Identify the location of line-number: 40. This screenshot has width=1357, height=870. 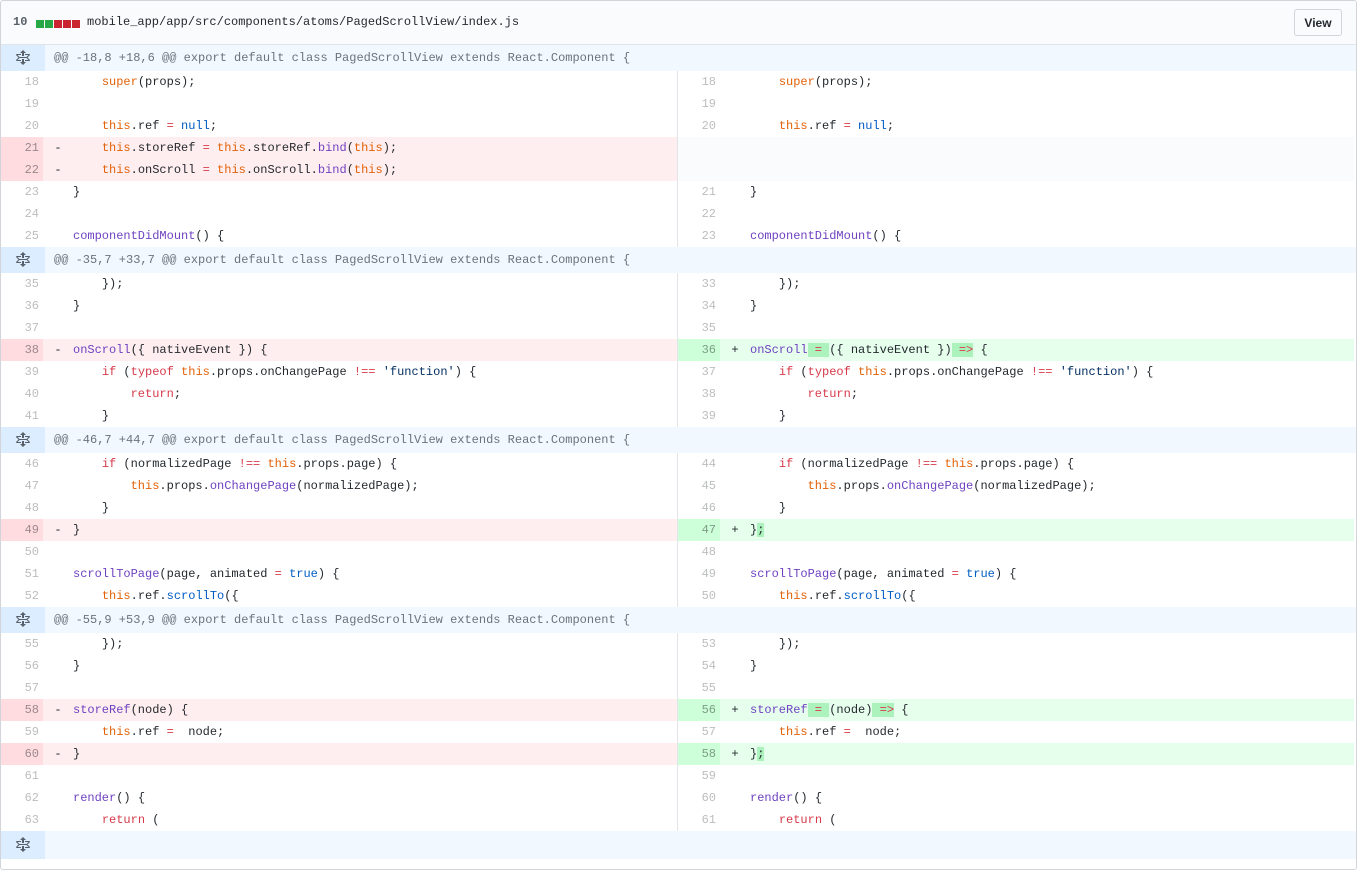
(22, 394).